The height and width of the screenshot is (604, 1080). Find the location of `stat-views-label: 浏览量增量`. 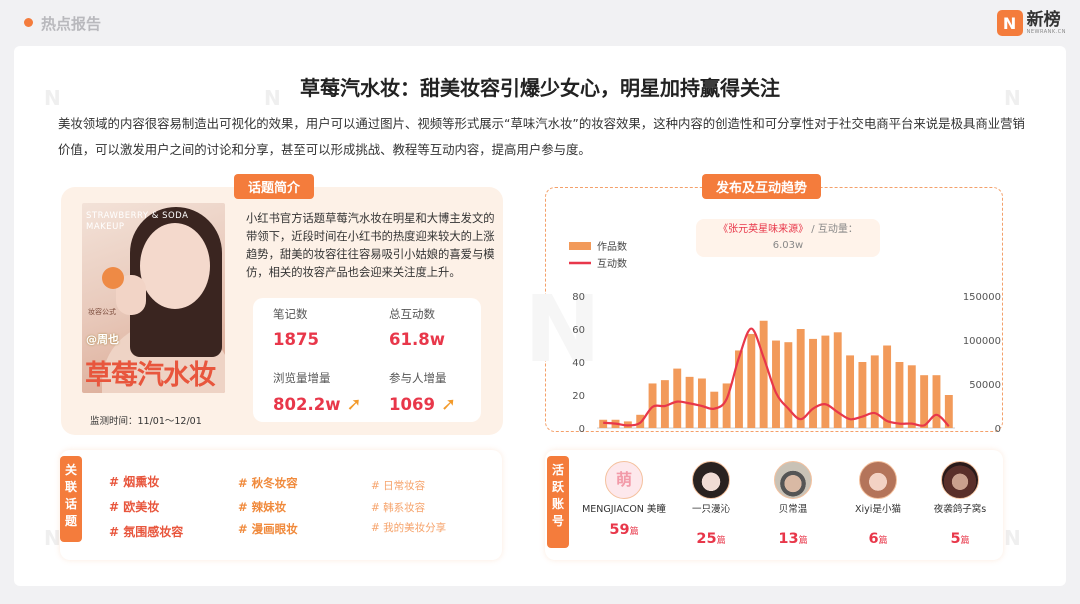

stat-views-label: 浏览量增量 is located at coordinates (302, 378).